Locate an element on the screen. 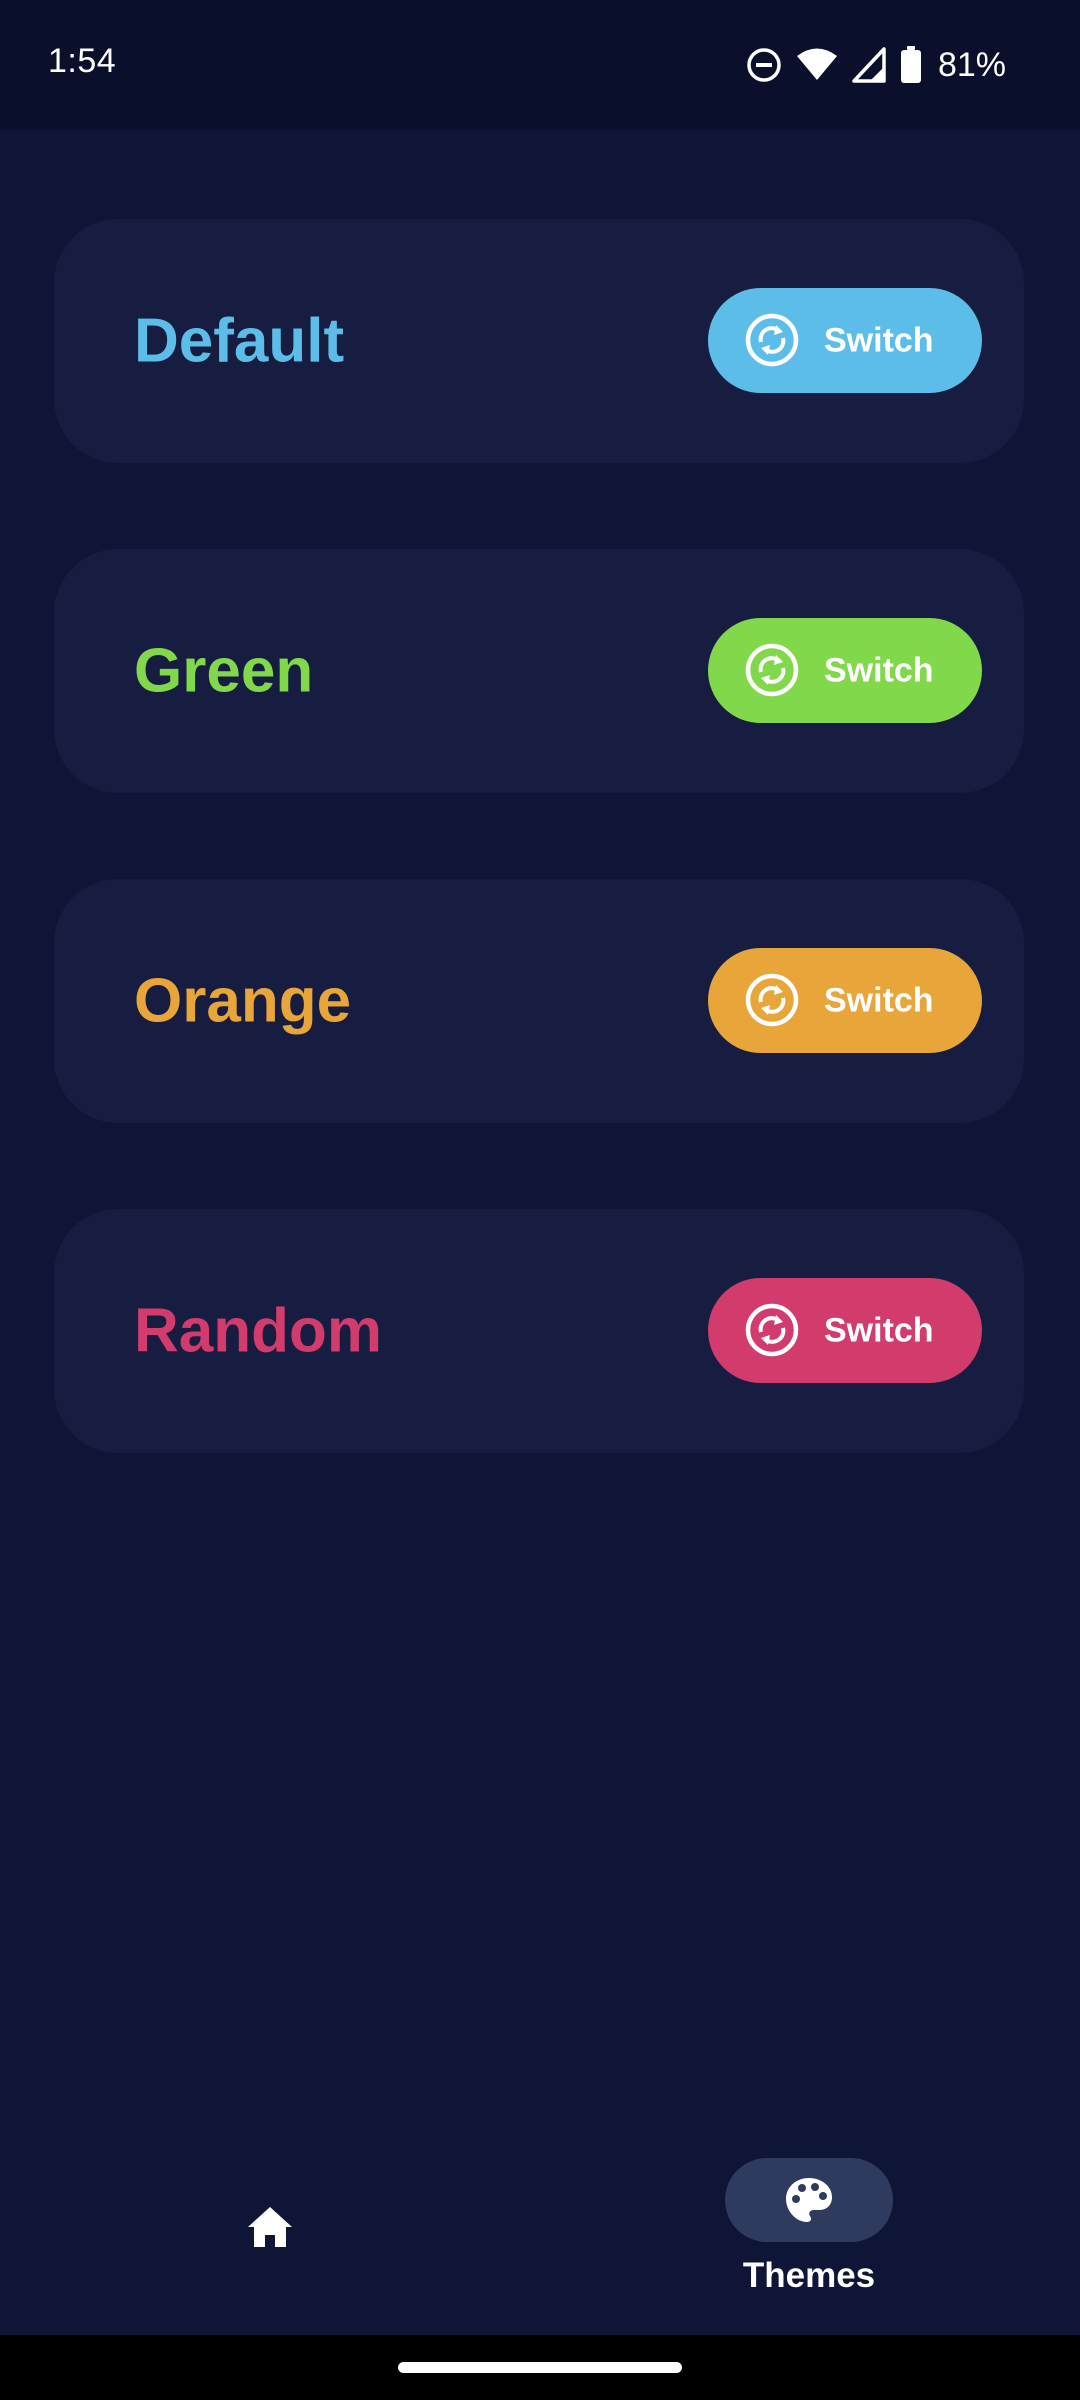 The width and height of the screenshot is (1080, 2400). theme-card-green: Green Switch is located at coordinates (539, 671).